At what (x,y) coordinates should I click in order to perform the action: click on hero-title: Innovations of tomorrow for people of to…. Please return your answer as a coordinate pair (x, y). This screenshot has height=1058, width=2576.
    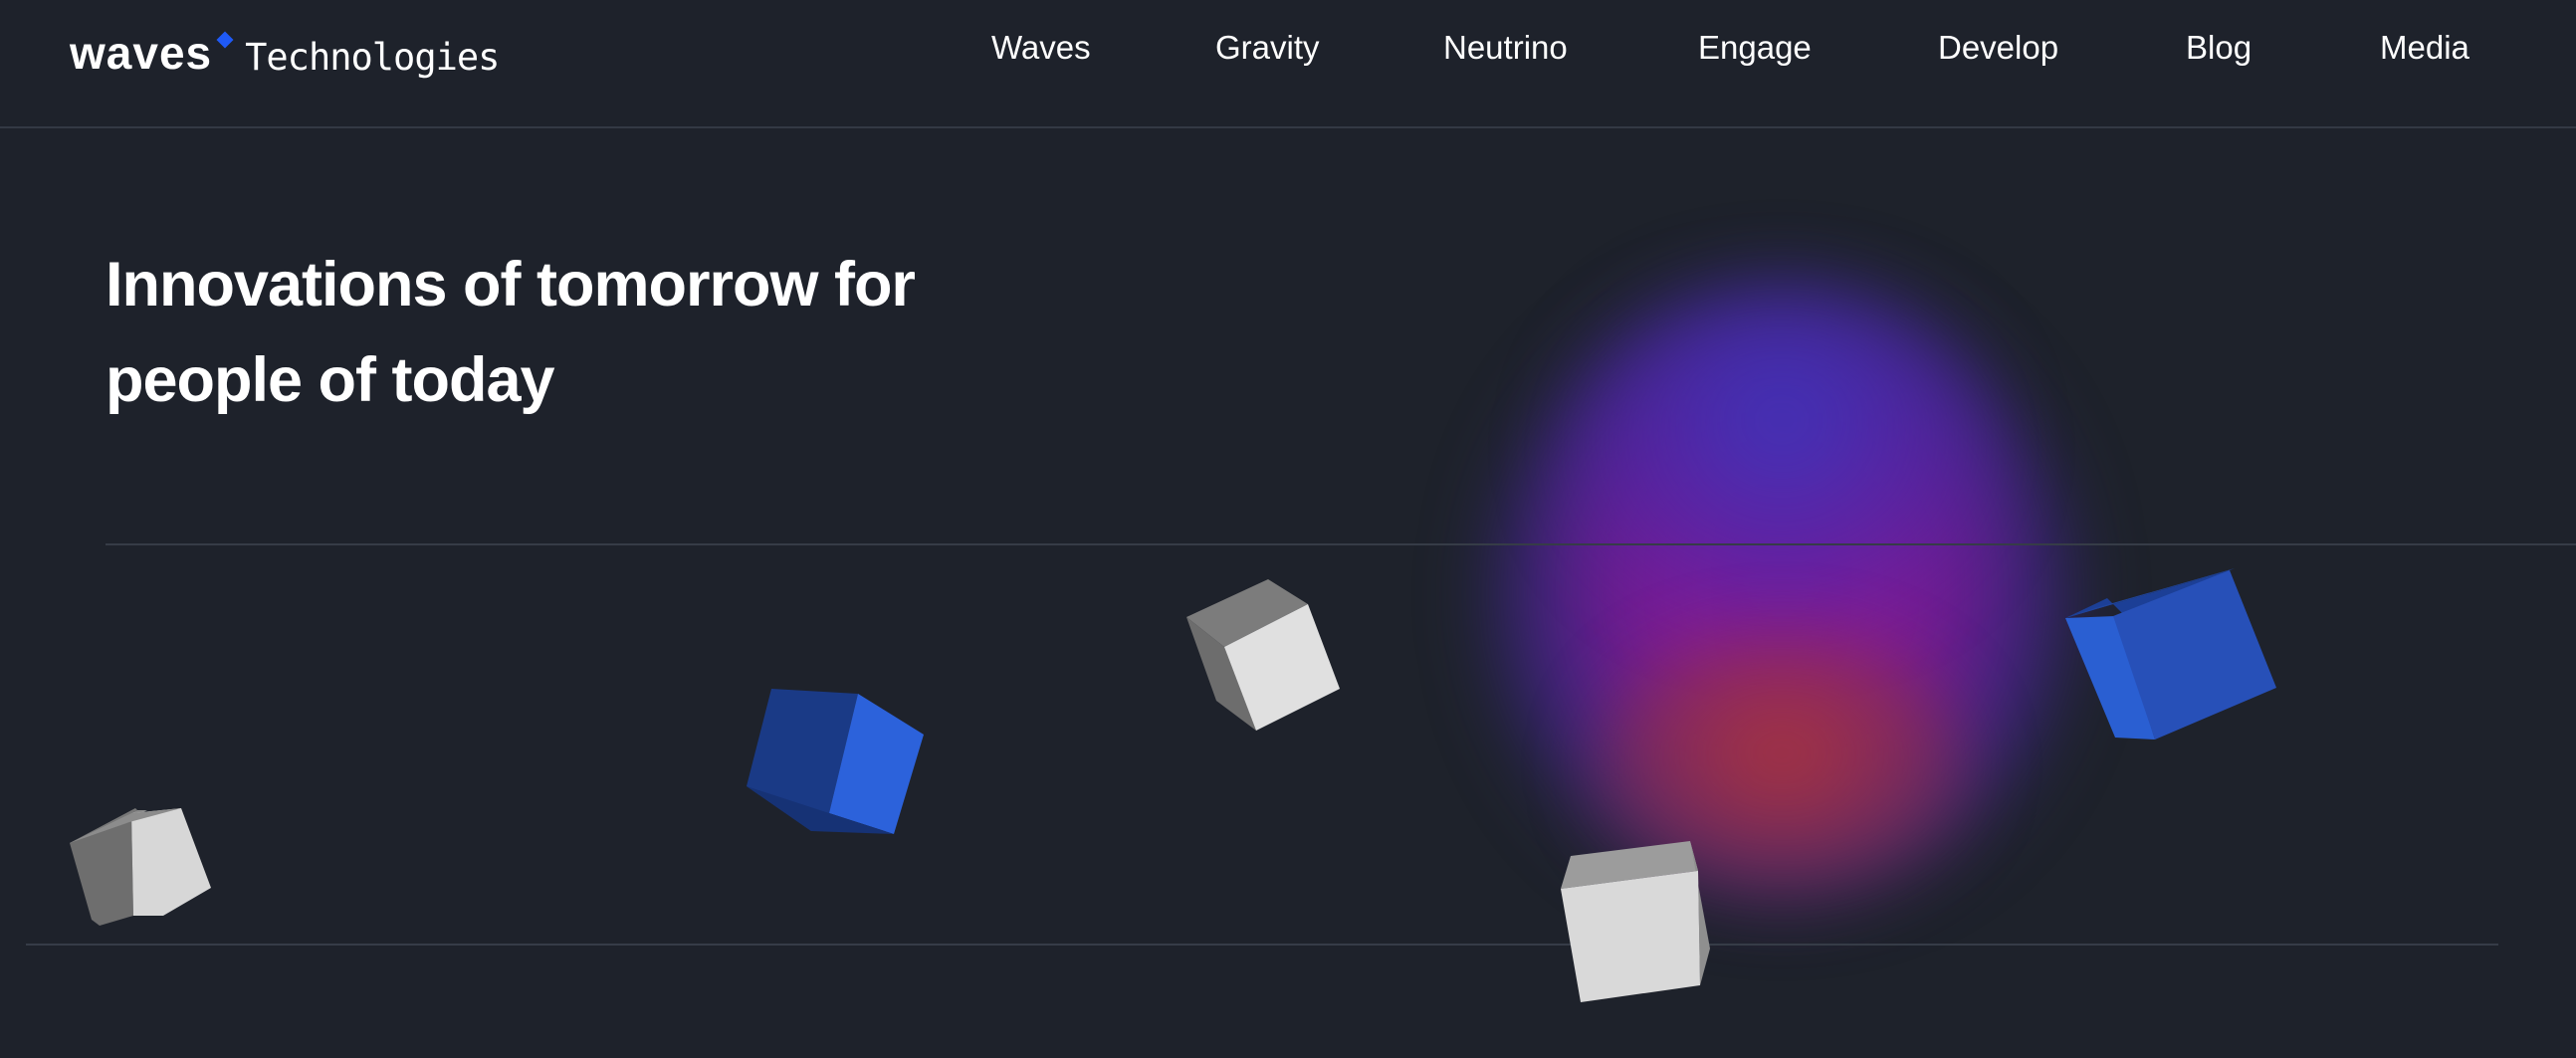
    Looking at the image, I should click on (573, 332).